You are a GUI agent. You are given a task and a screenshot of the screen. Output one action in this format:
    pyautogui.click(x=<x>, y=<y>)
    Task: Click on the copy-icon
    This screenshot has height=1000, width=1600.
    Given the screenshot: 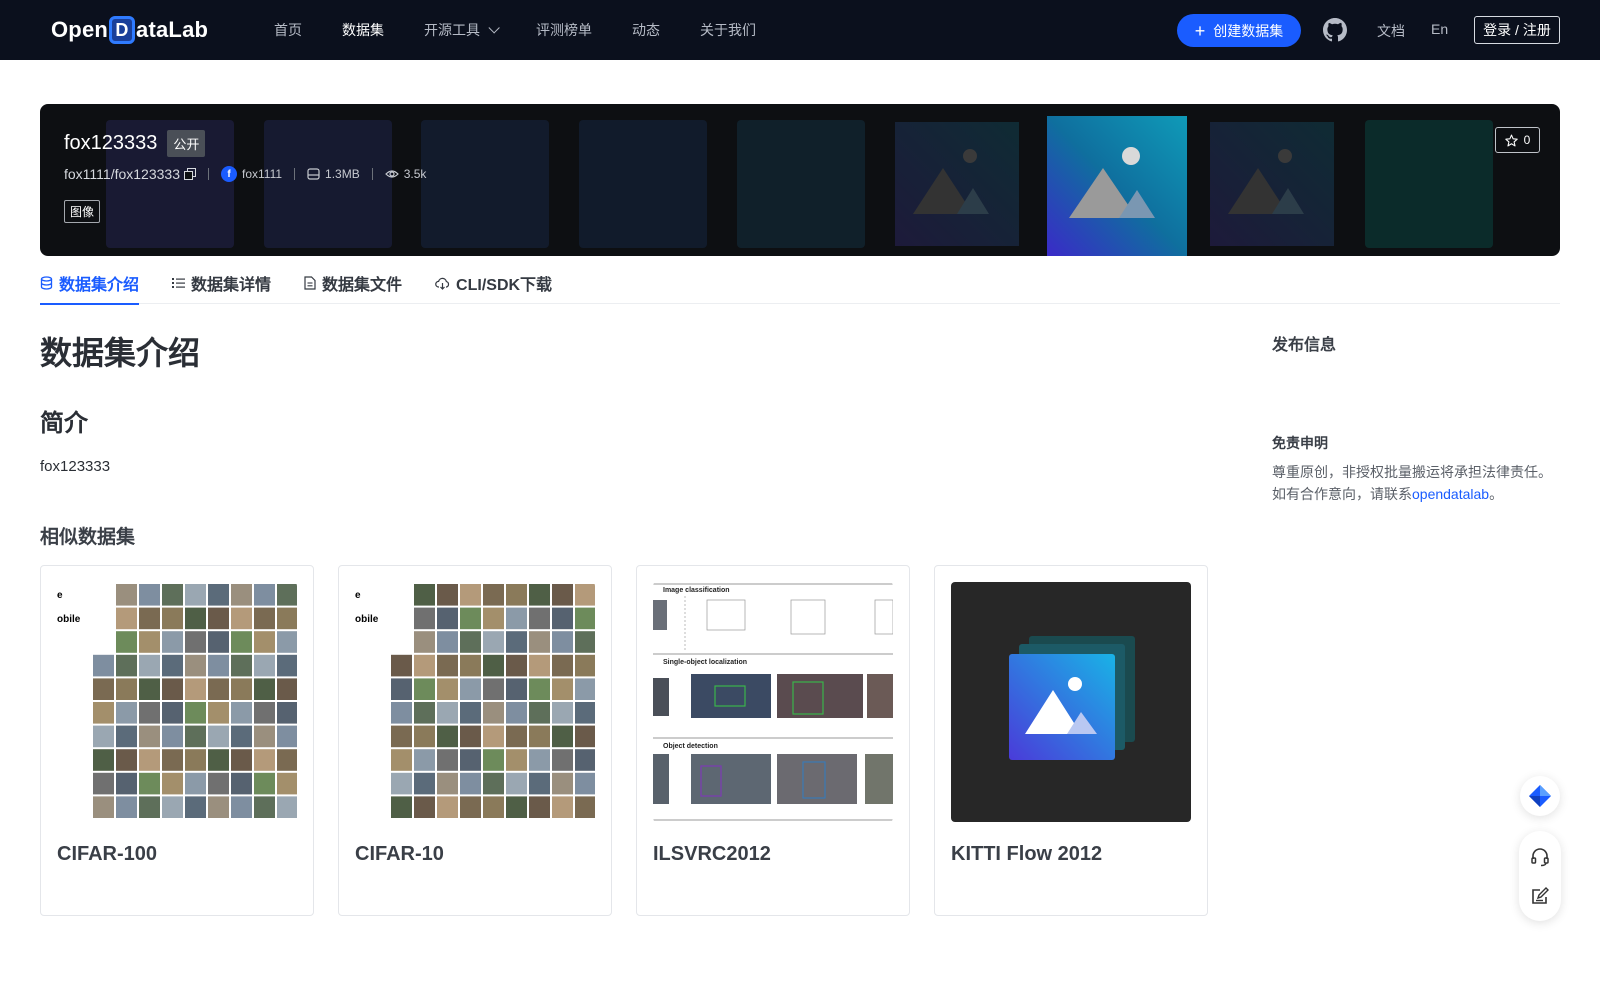 What is the action you would take?
    pyautogui.click(x=190, y=174)
    